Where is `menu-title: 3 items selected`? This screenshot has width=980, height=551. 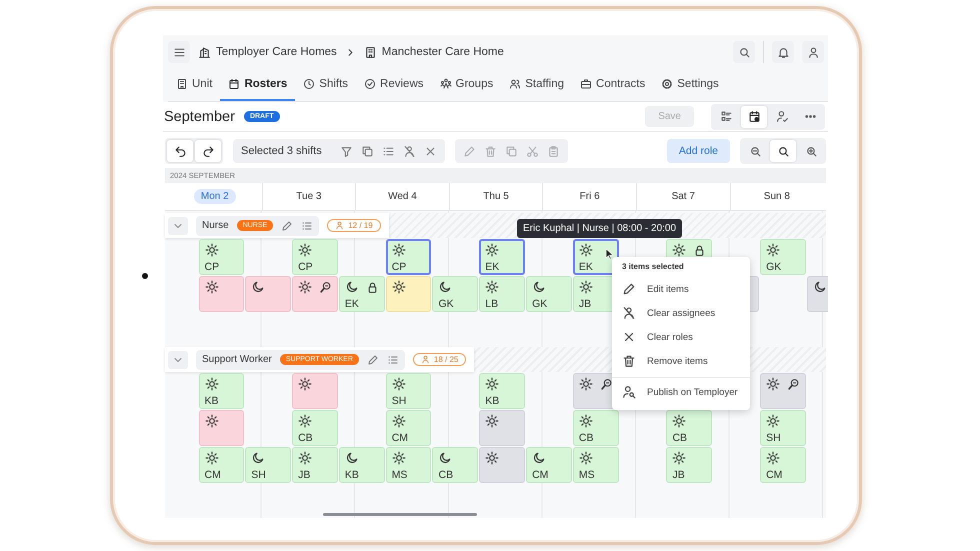
menu-title: 3 items selected is located at coordinates (653, 267).